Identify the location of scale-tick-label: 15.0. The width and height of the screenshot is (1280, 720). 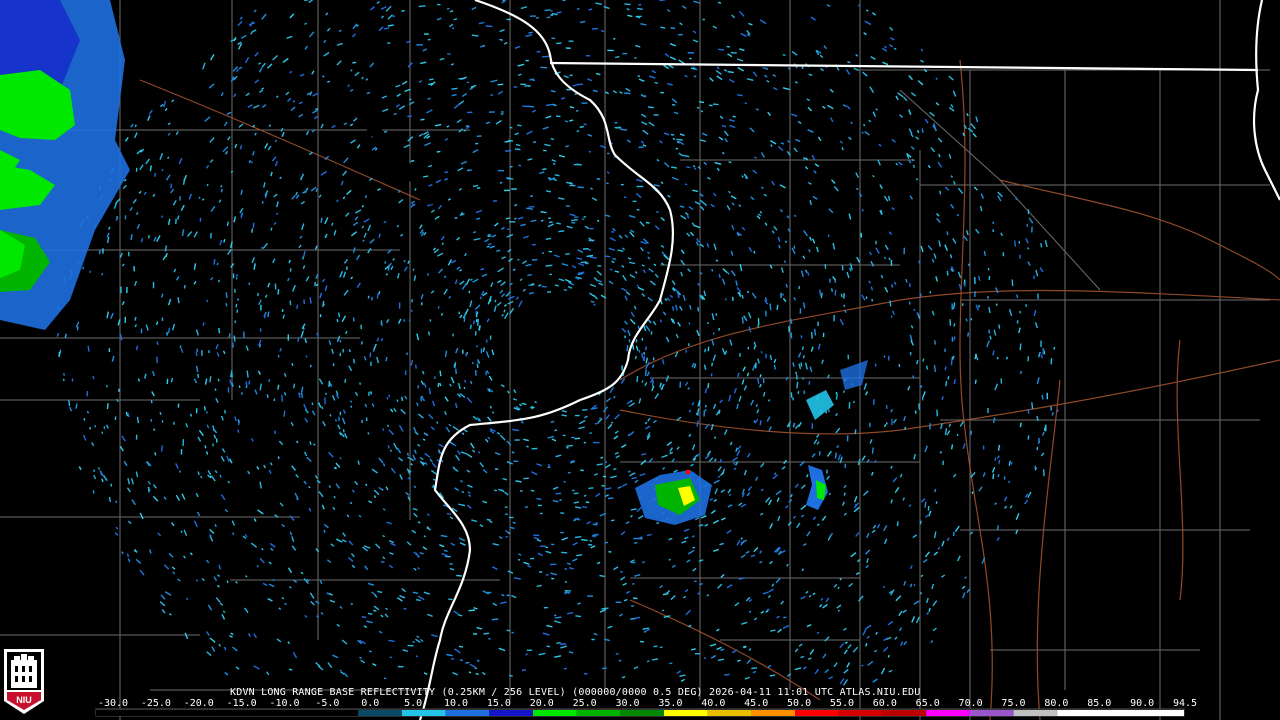
(498, 703).